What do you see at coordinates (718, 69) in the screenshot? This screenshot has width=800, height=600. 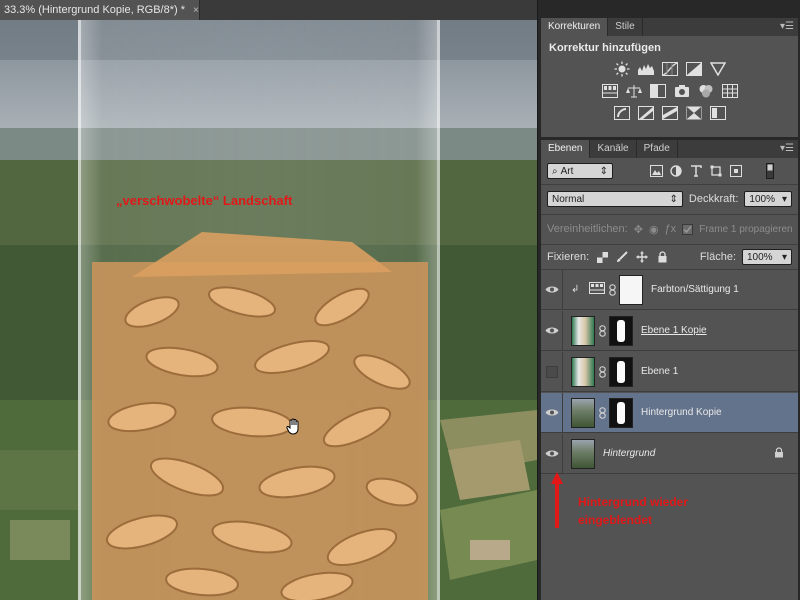 I see `vibrance-icon` at bounding box center [718, 69].